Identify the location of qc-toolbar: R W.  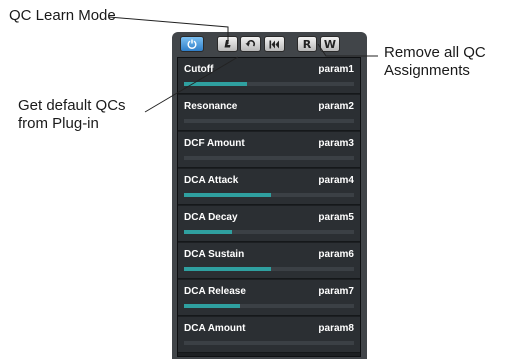
(270, 44).